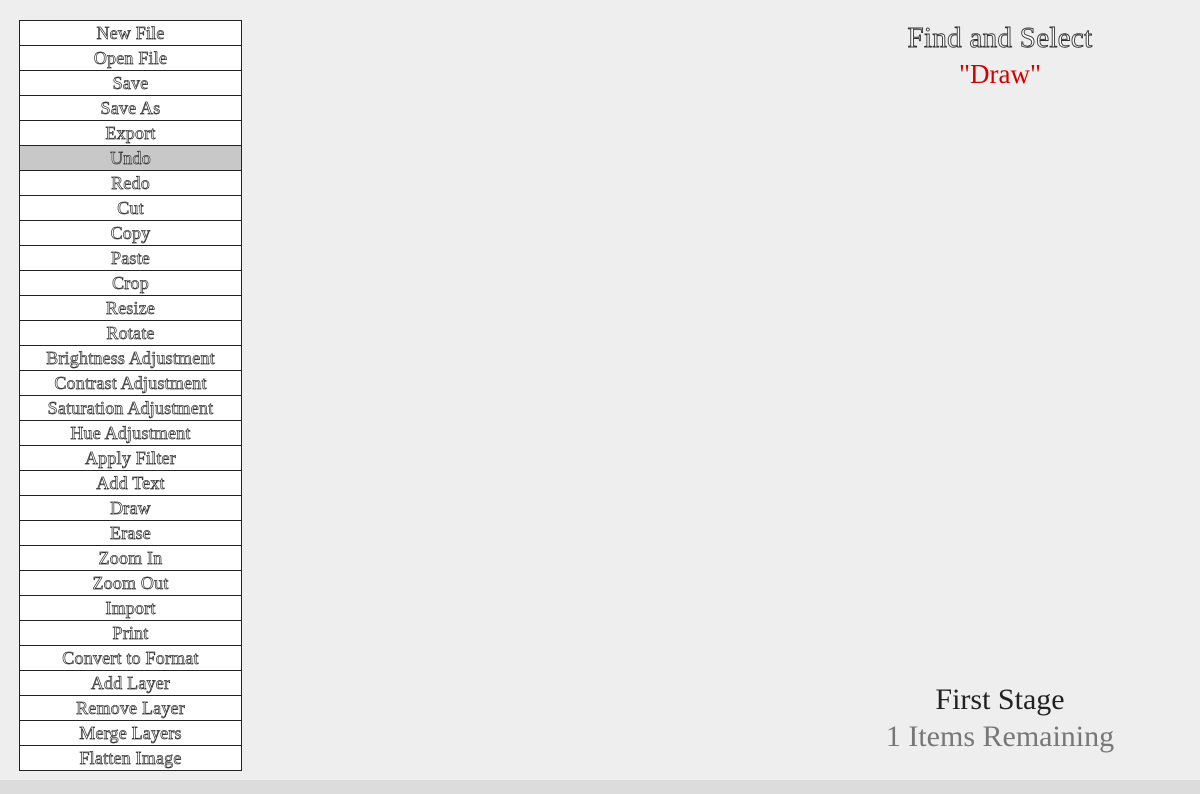  What do you see at coordinates (130, 383) in the screenshot?
I see `menu-item-contrast-adjustment: Contrast Adjustment` at bounding box center [130, 383].